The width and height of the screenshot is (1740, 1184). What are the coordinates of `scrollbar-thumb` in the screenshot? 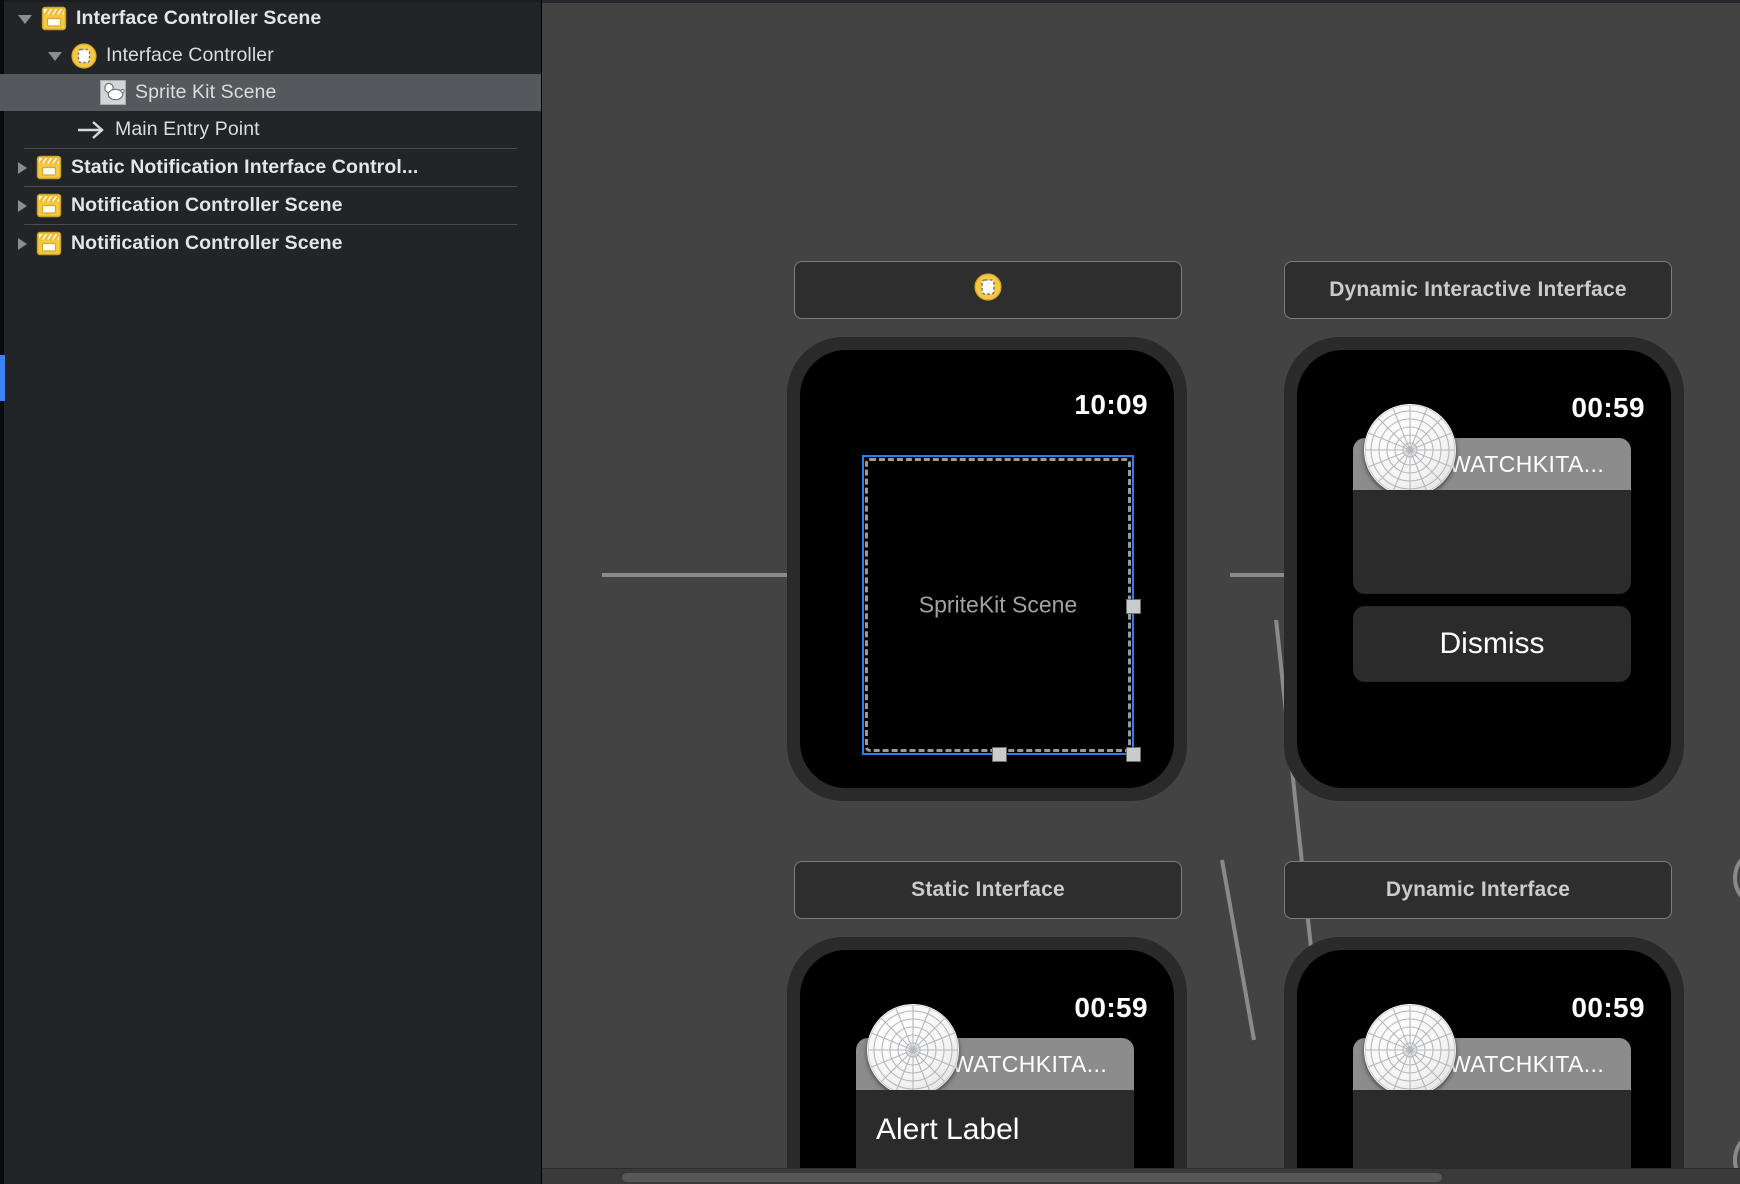 It's located at (1032, 1177).